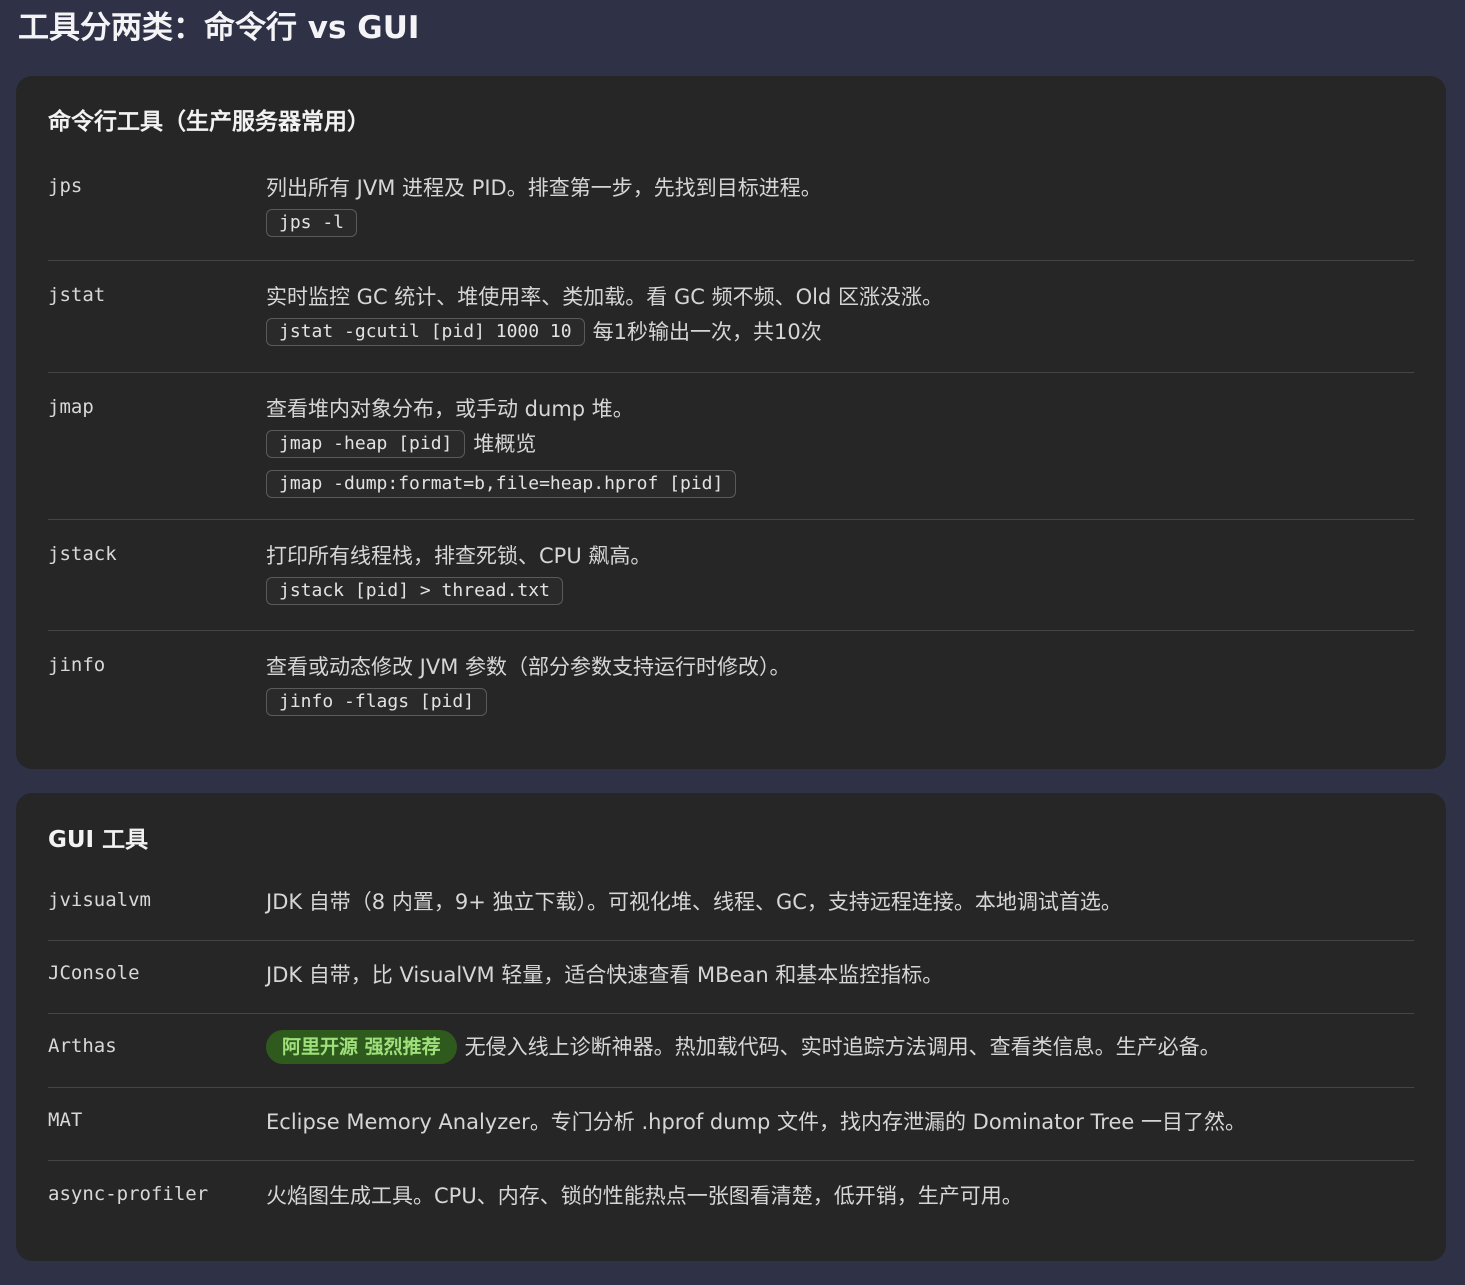  Describe the element at coordinates (425, 332) in the screenshot. I see `command-snippet: jstat -gcutil [pid] 1000 10` at that location.